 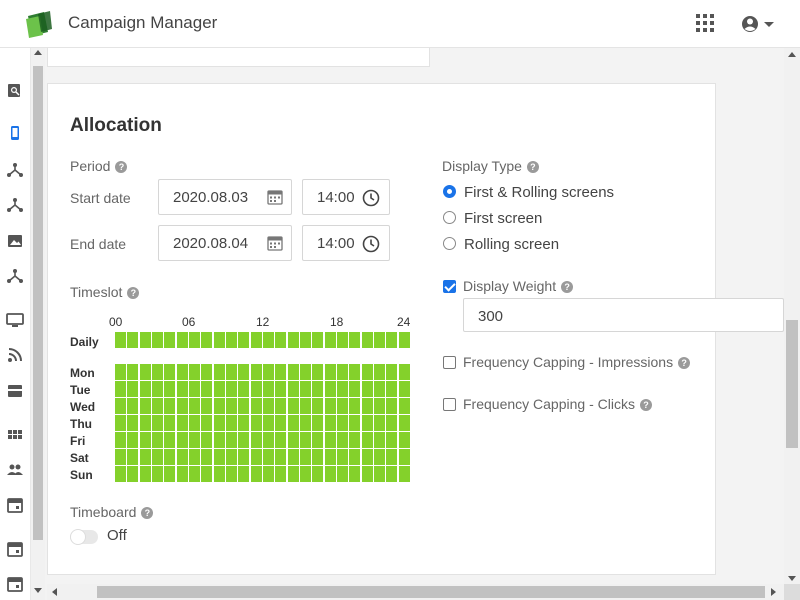 What do you see at coordinates (705, 23) in the screenshot?
I see `apps-grid-icon` at bounding box center [705, 23].